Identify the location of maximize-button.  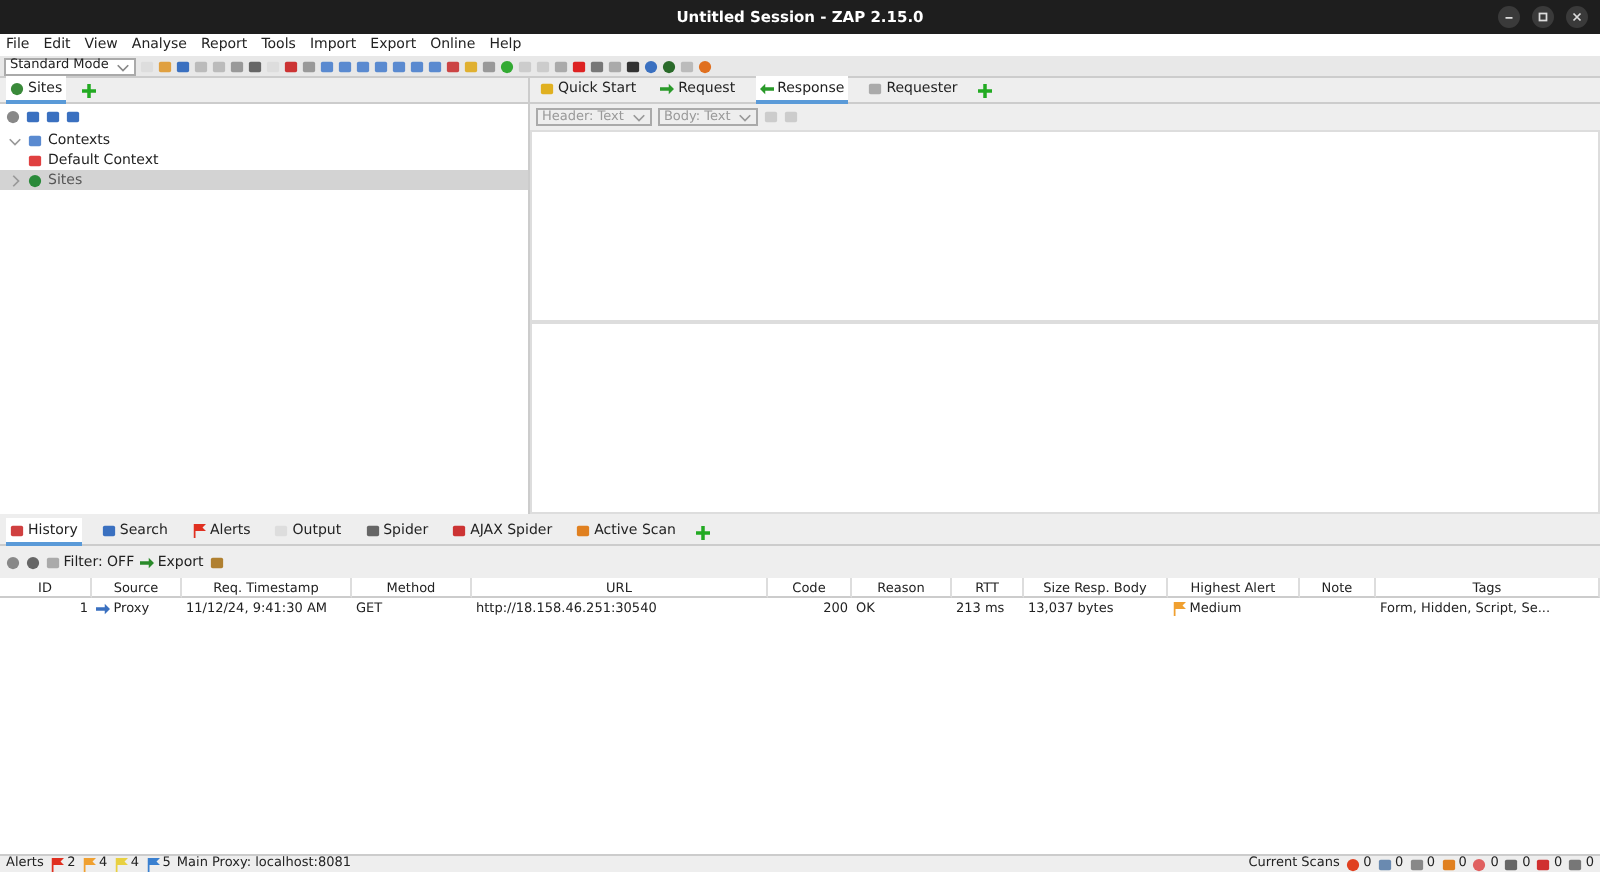
(1543, 17).